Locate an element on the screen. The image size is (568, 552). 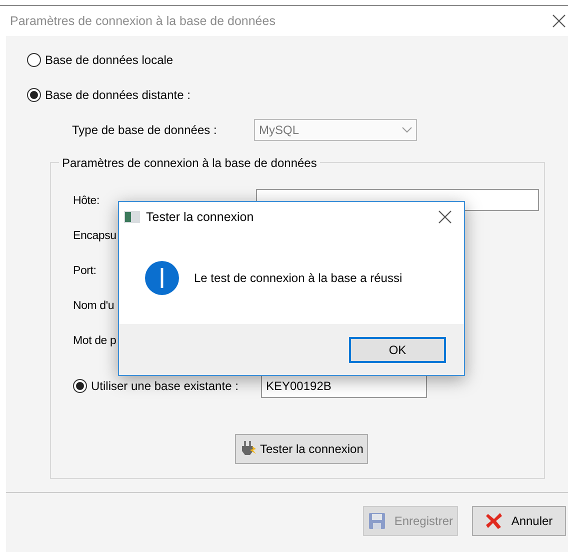
radio-label: Base de données distante : is located at coordinates (117, 95).